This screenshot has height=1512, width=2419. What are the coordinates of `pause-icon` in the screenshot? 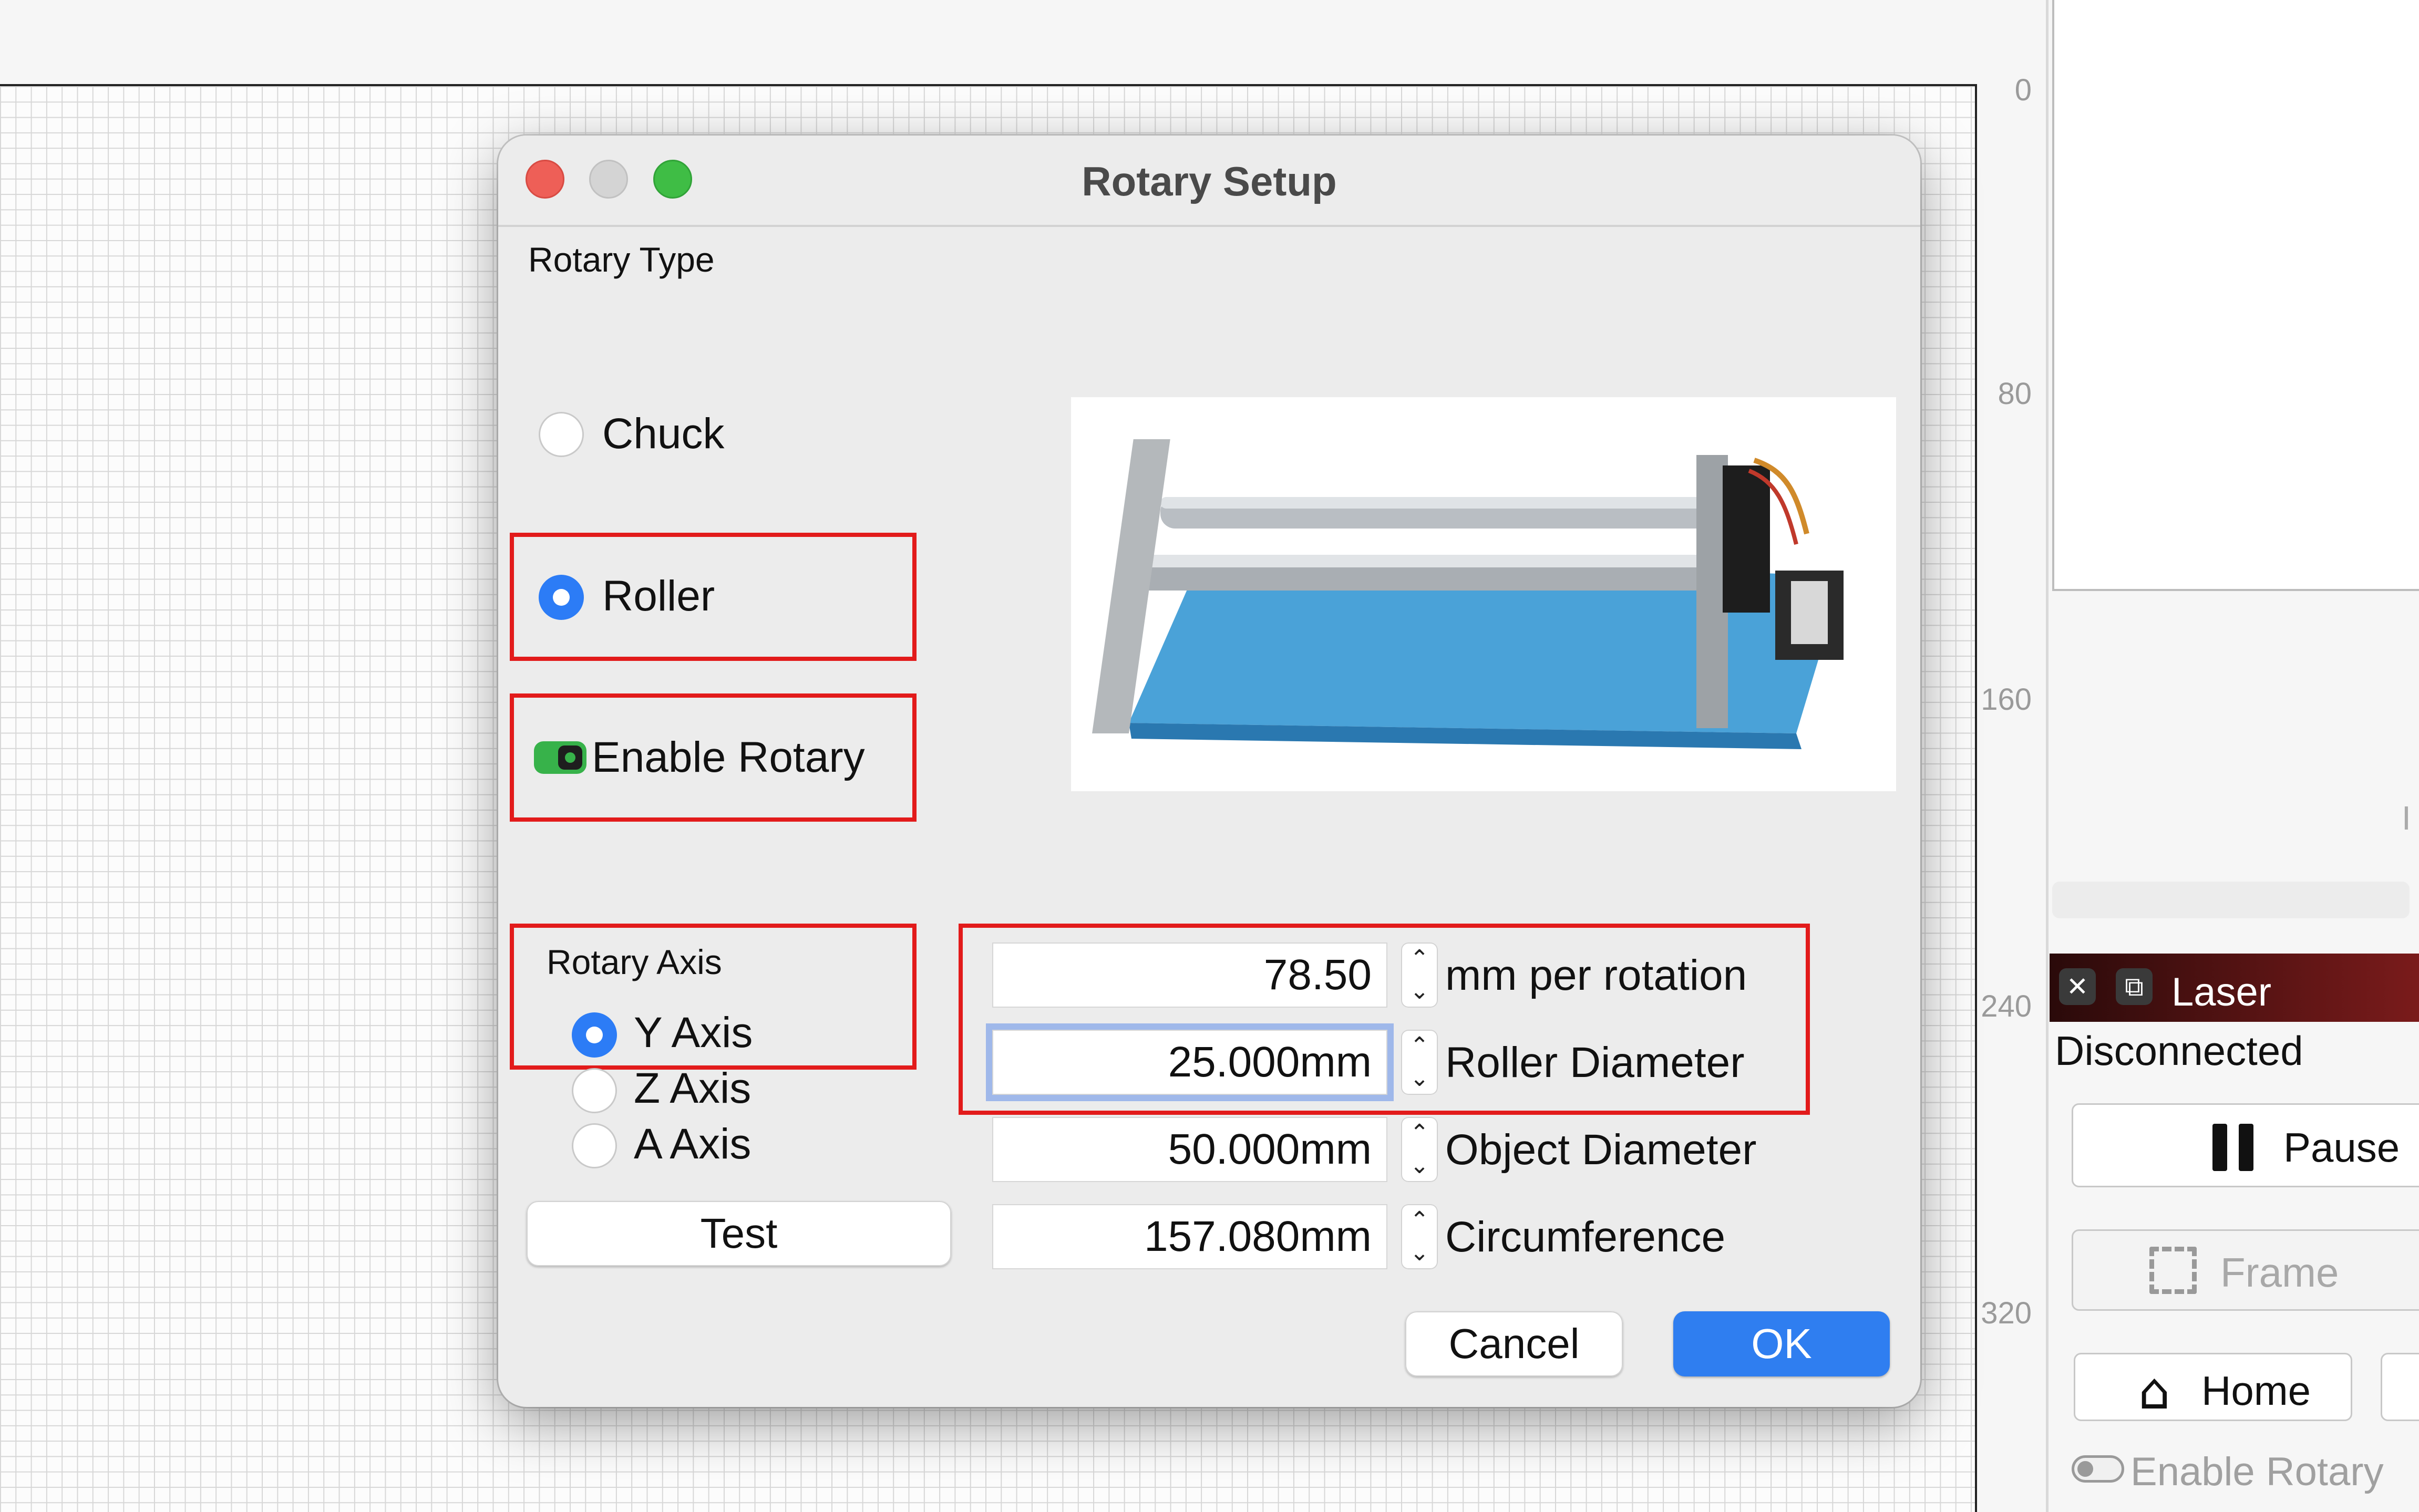 It's located at (2236, 1147).